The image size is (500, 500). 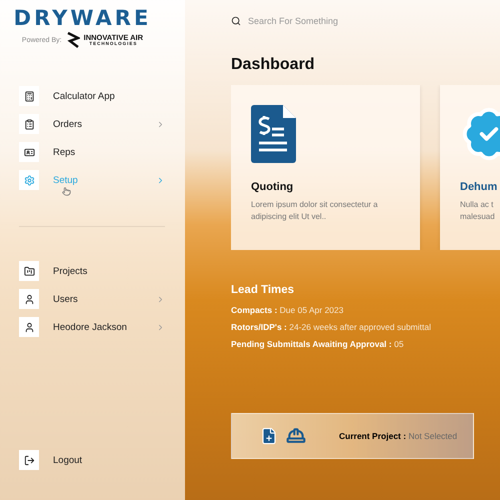 I want to click on lead-time-text: Rotors/IDP's : 24-26 weeks after approved submittal, so click(x=331, y=327).